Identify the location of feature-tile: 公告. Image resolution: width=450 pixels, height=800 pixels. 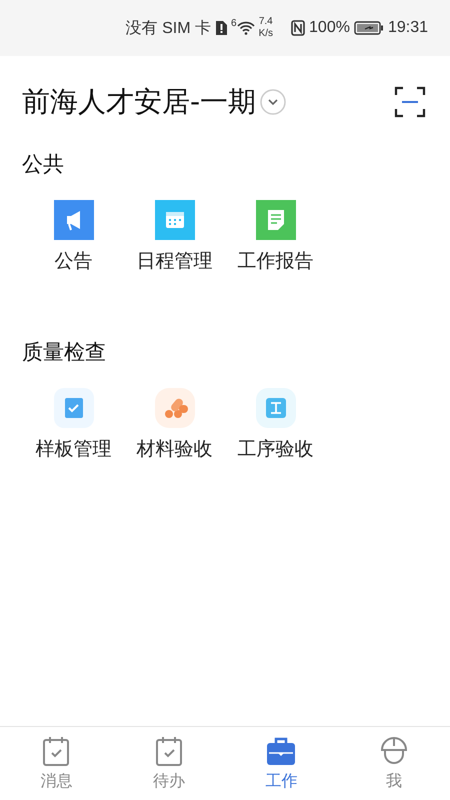
(73, 237).